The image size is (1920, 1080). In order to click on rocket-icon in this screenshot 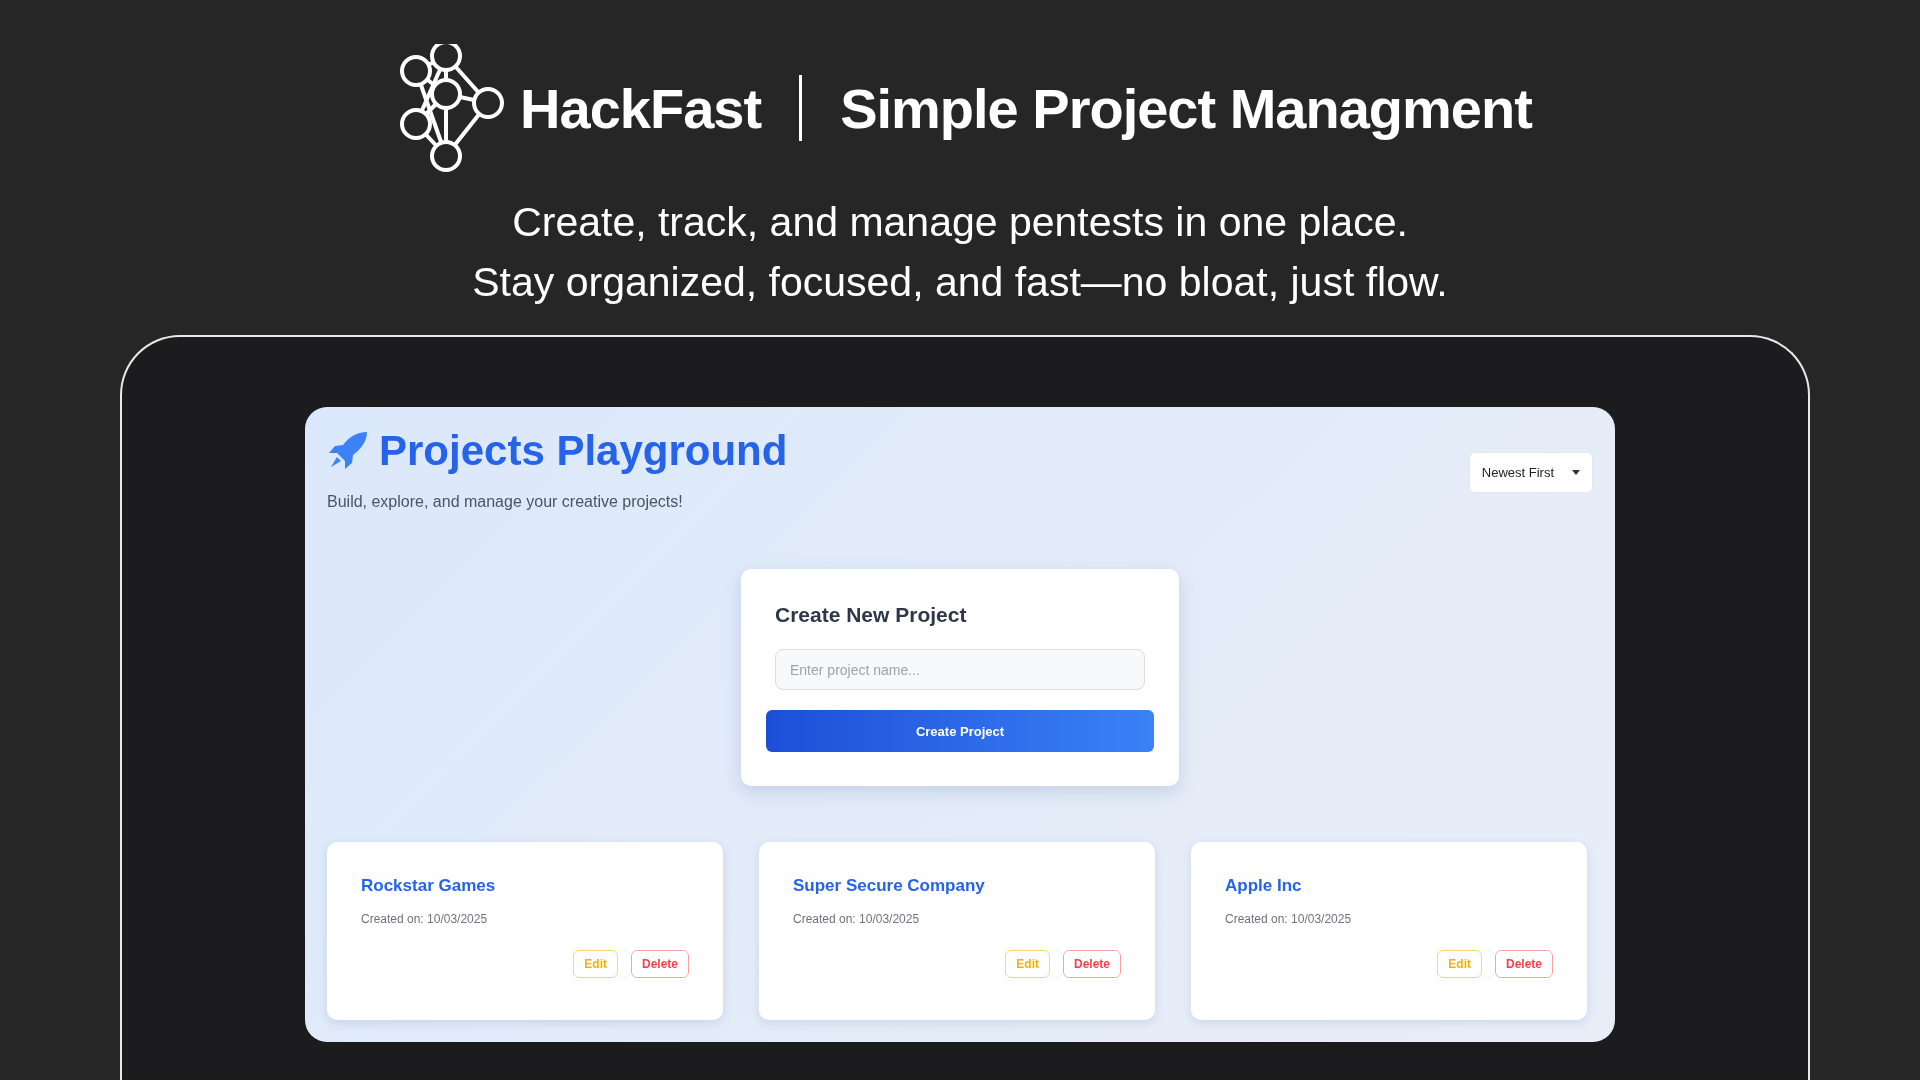, I will do `click(348, 451)`.